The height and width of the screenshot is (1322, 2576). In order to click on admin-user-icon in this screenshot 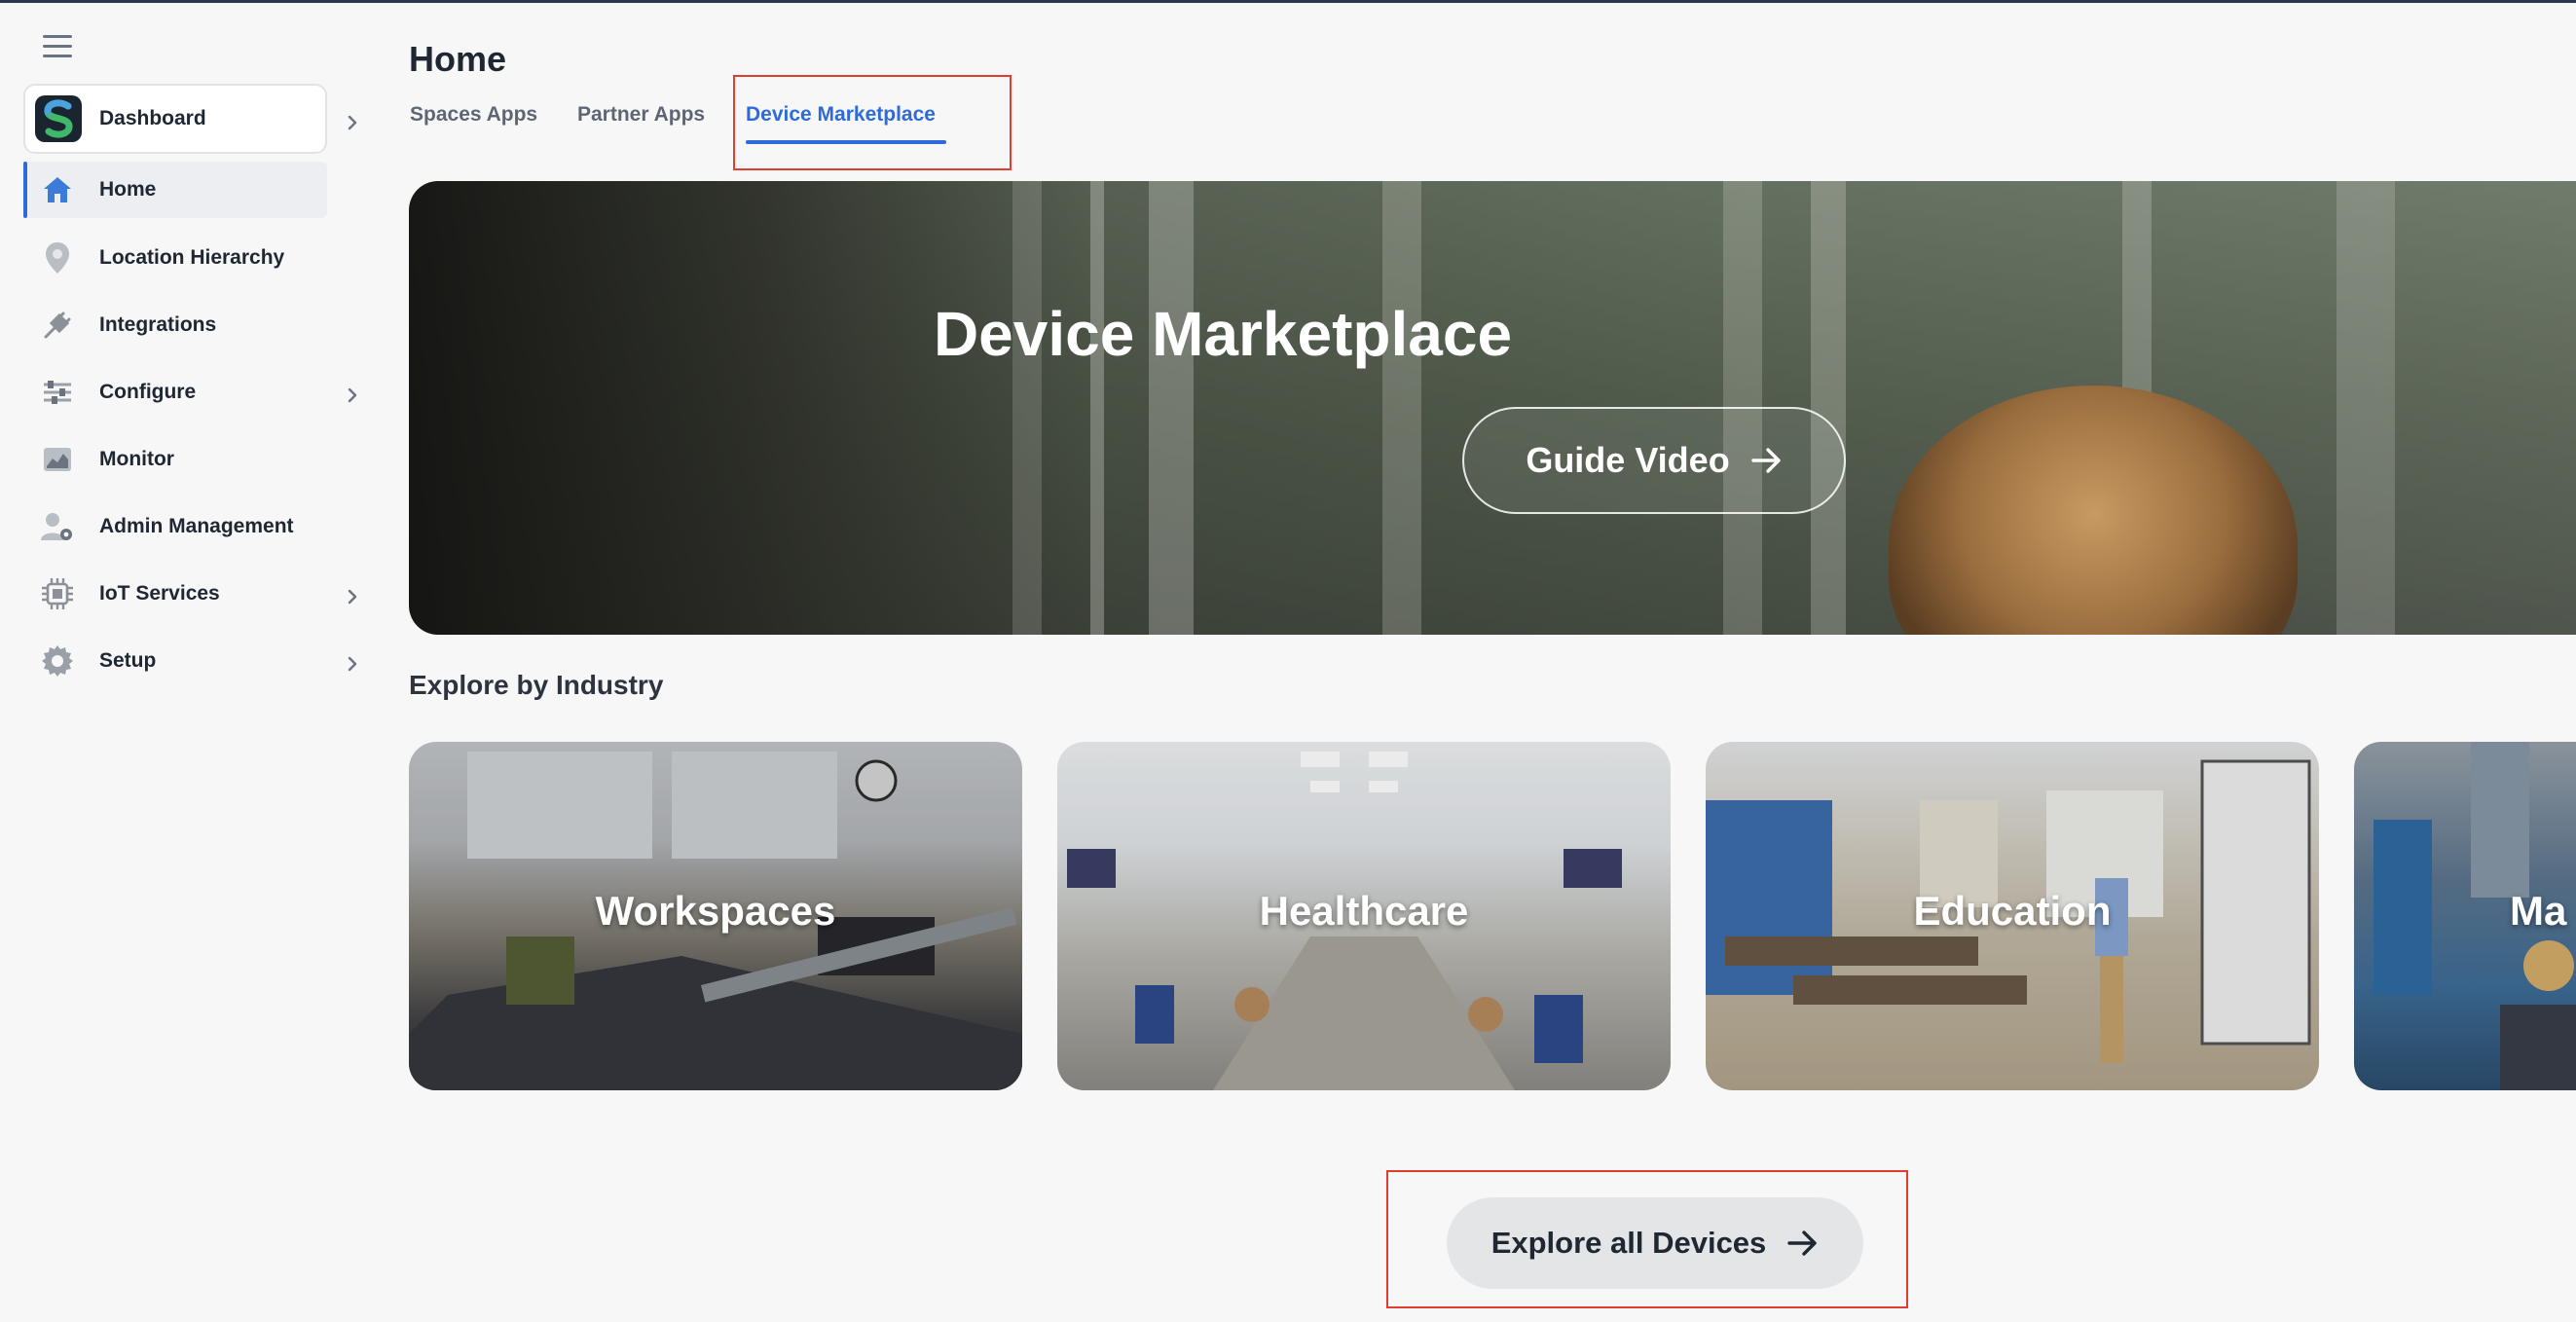, I will do `click(57, 526)`.